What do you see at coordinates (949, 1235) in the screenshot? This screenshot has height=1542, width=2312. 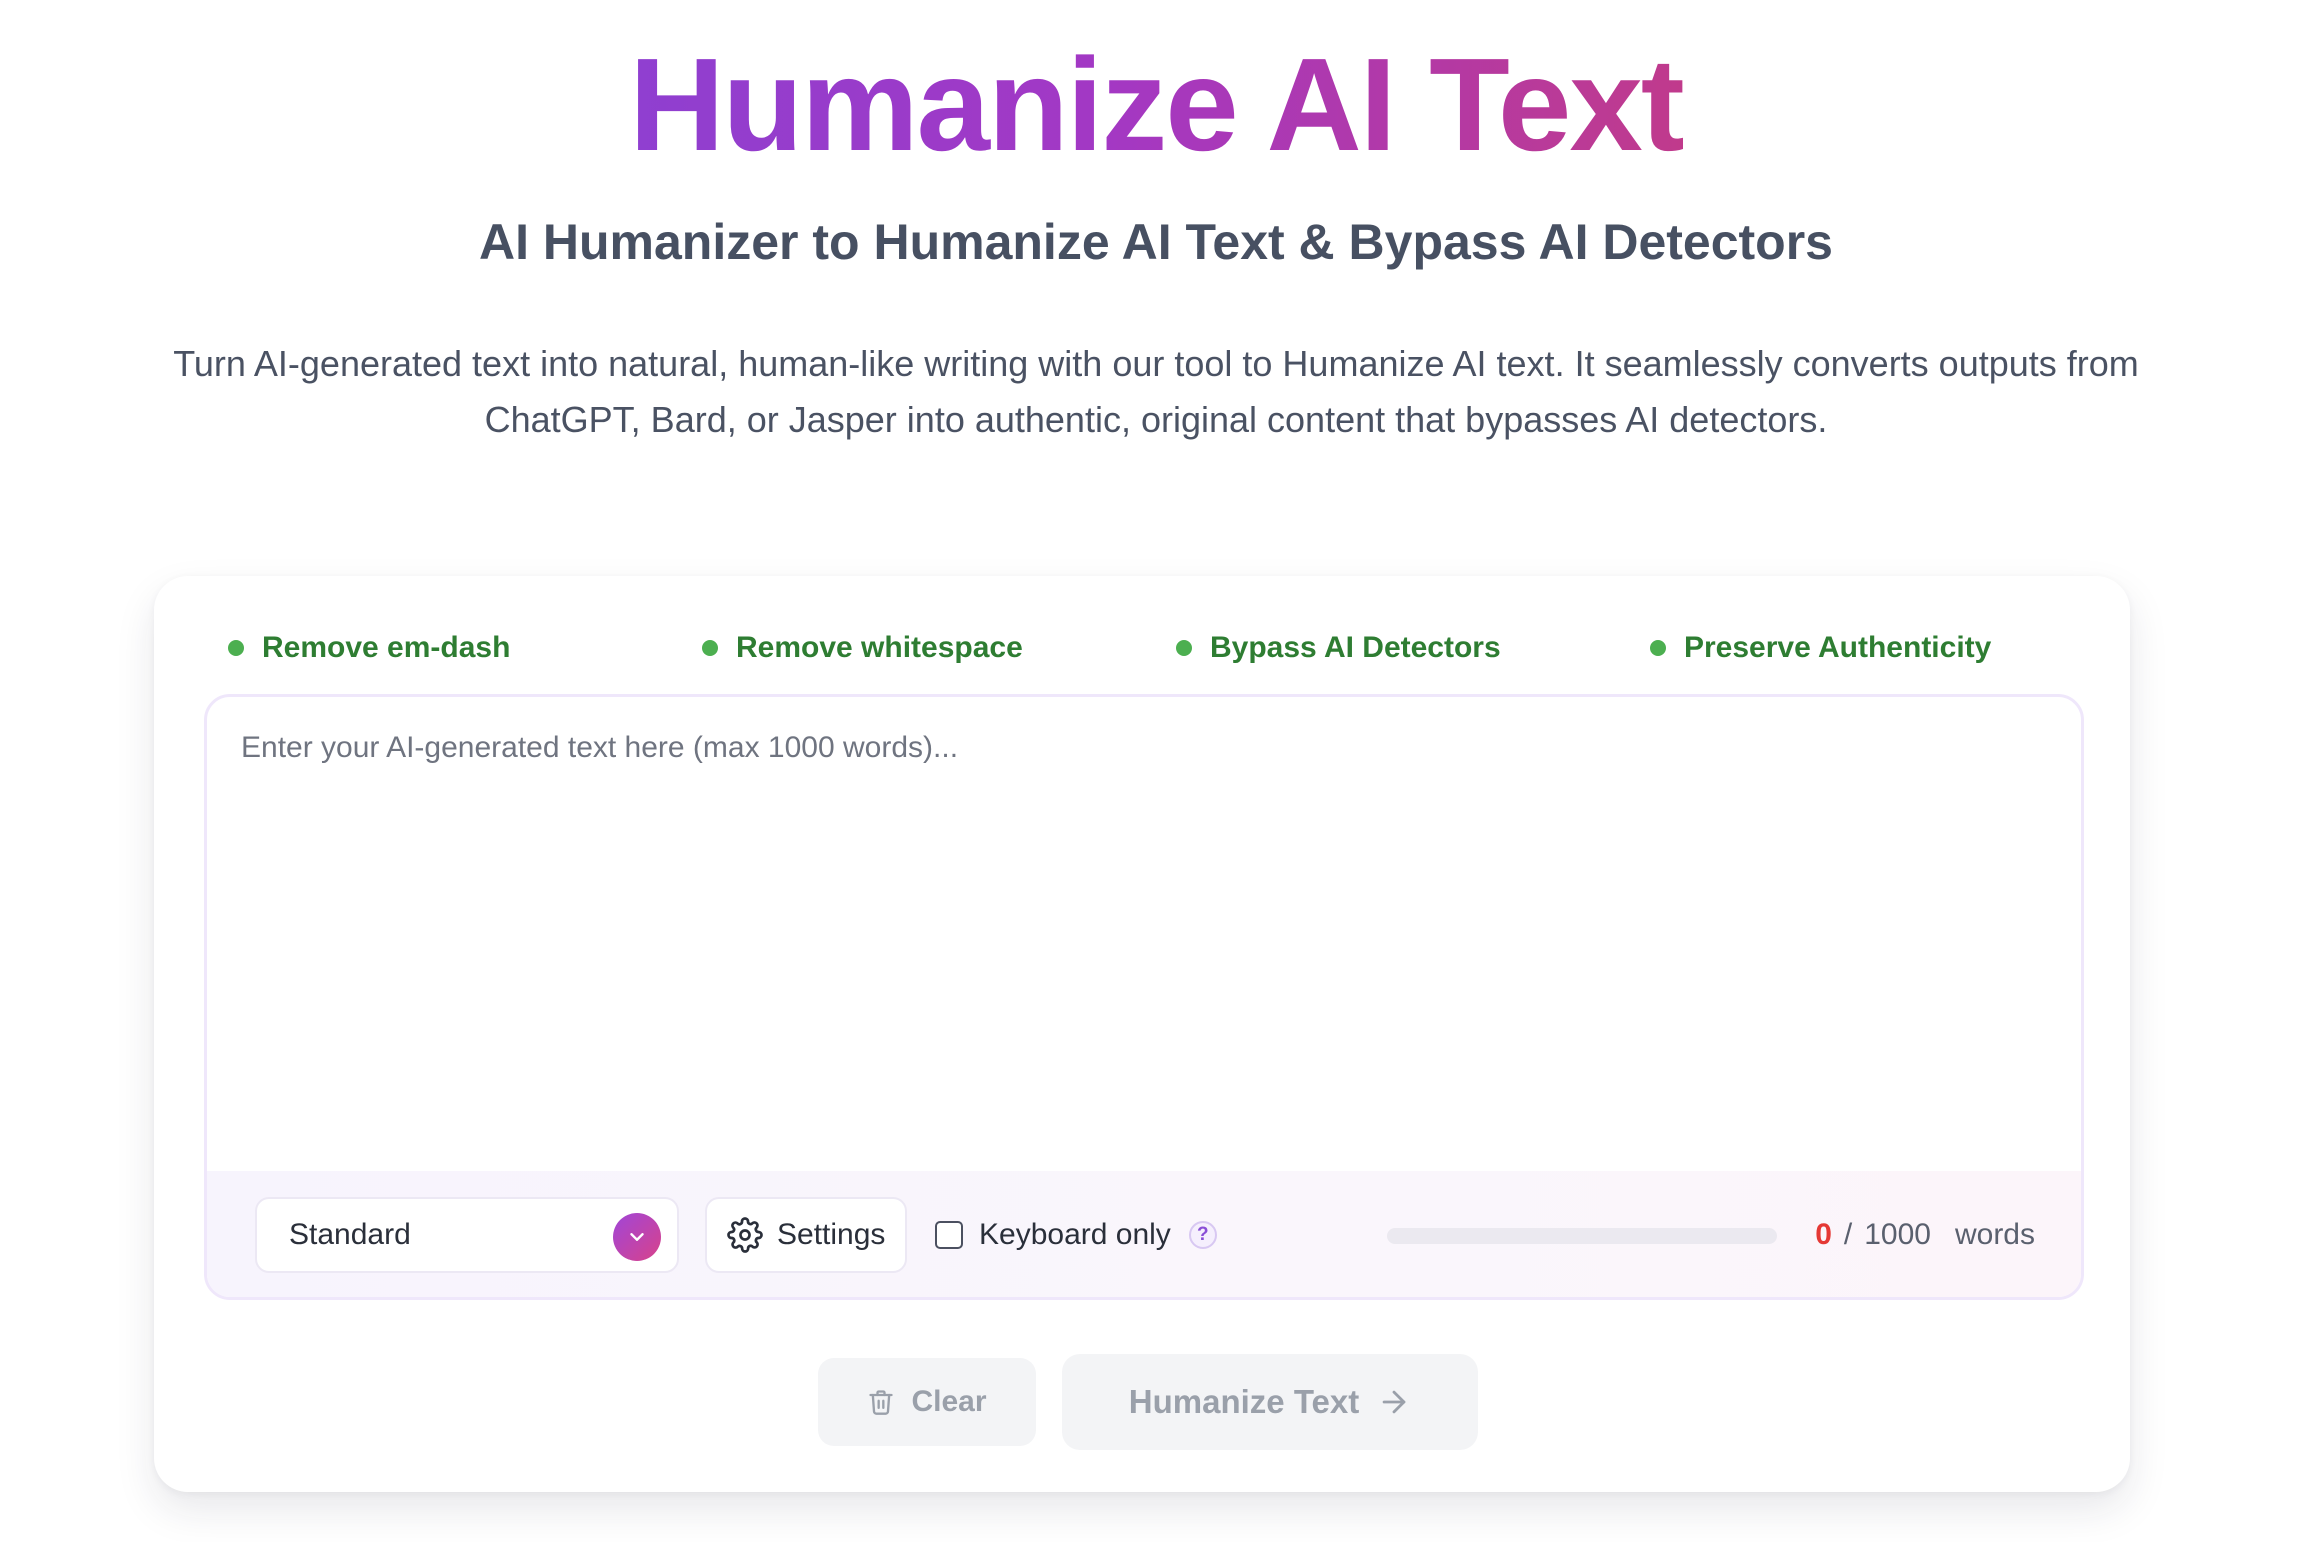 I see `keyboard-only-checkbox` at bounding box center [949, 1235].